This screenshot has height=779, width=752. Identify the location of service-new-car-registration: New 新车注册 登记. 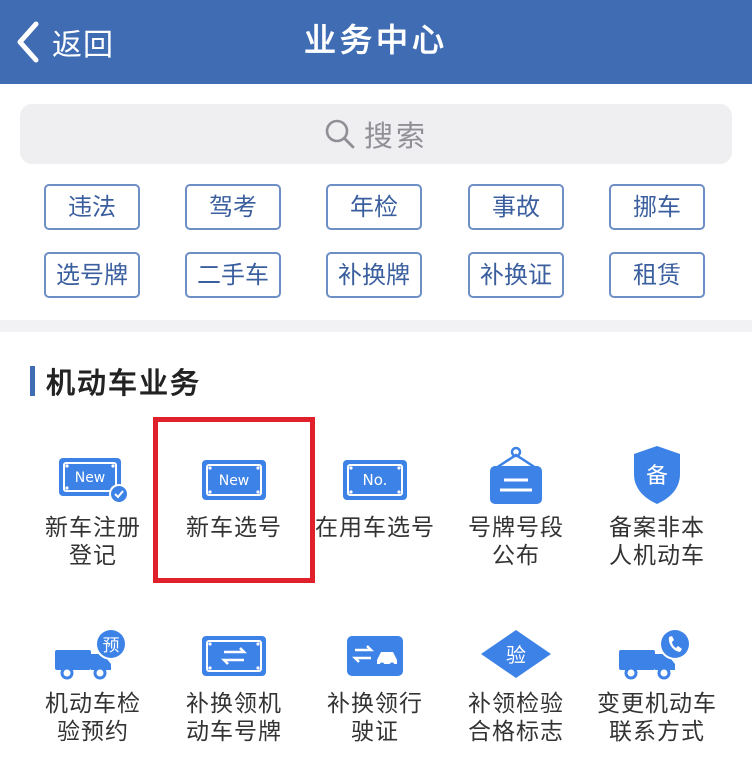
(93, 505).